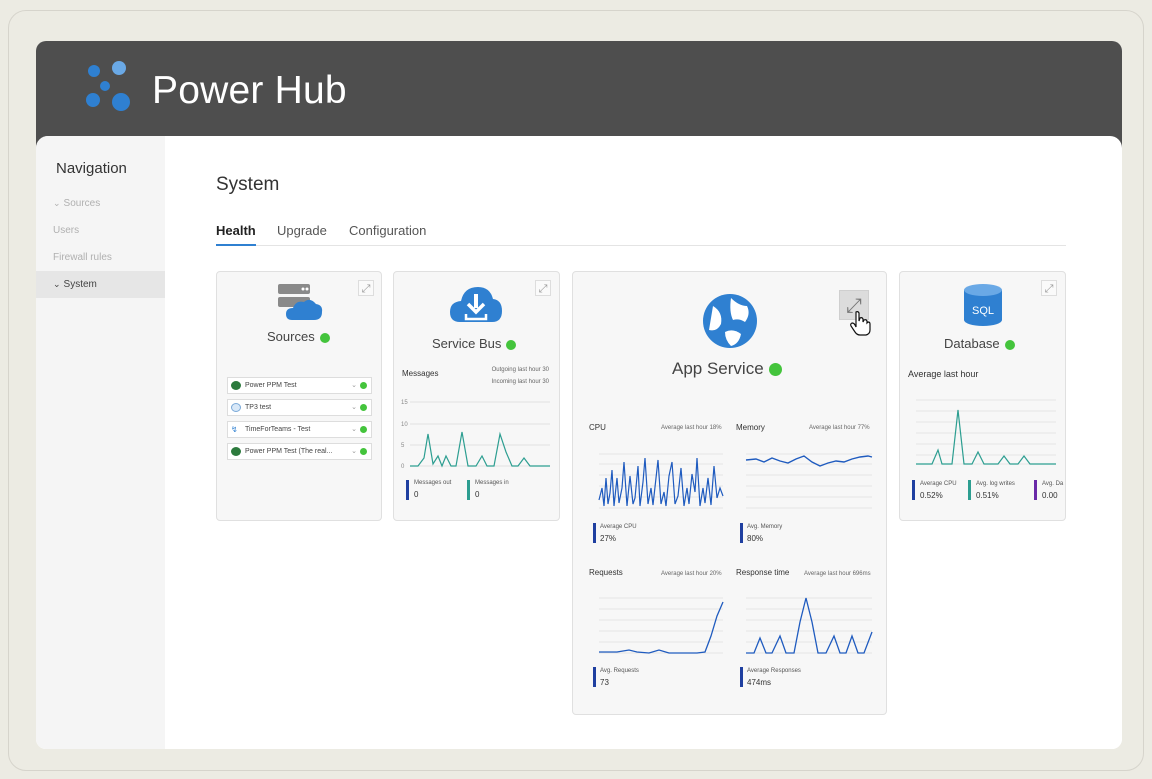  Describe the element at coordinates (475, 434) in the screenshot. I see `messages-chart: 15 10 5 0` at that location.